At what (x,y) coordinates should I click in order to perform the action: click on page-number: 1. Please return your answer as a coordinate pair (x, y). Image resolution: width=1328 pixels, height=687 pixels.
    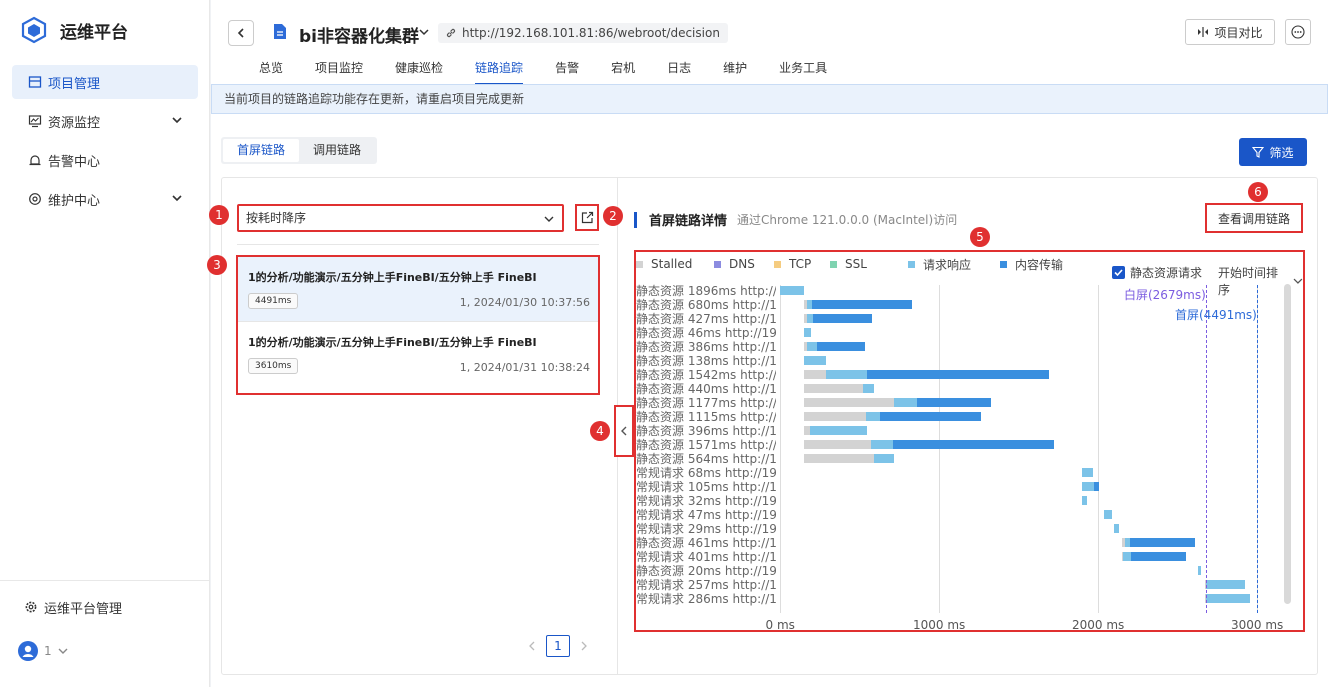
    Looking at the image, I should click on (558, 646).